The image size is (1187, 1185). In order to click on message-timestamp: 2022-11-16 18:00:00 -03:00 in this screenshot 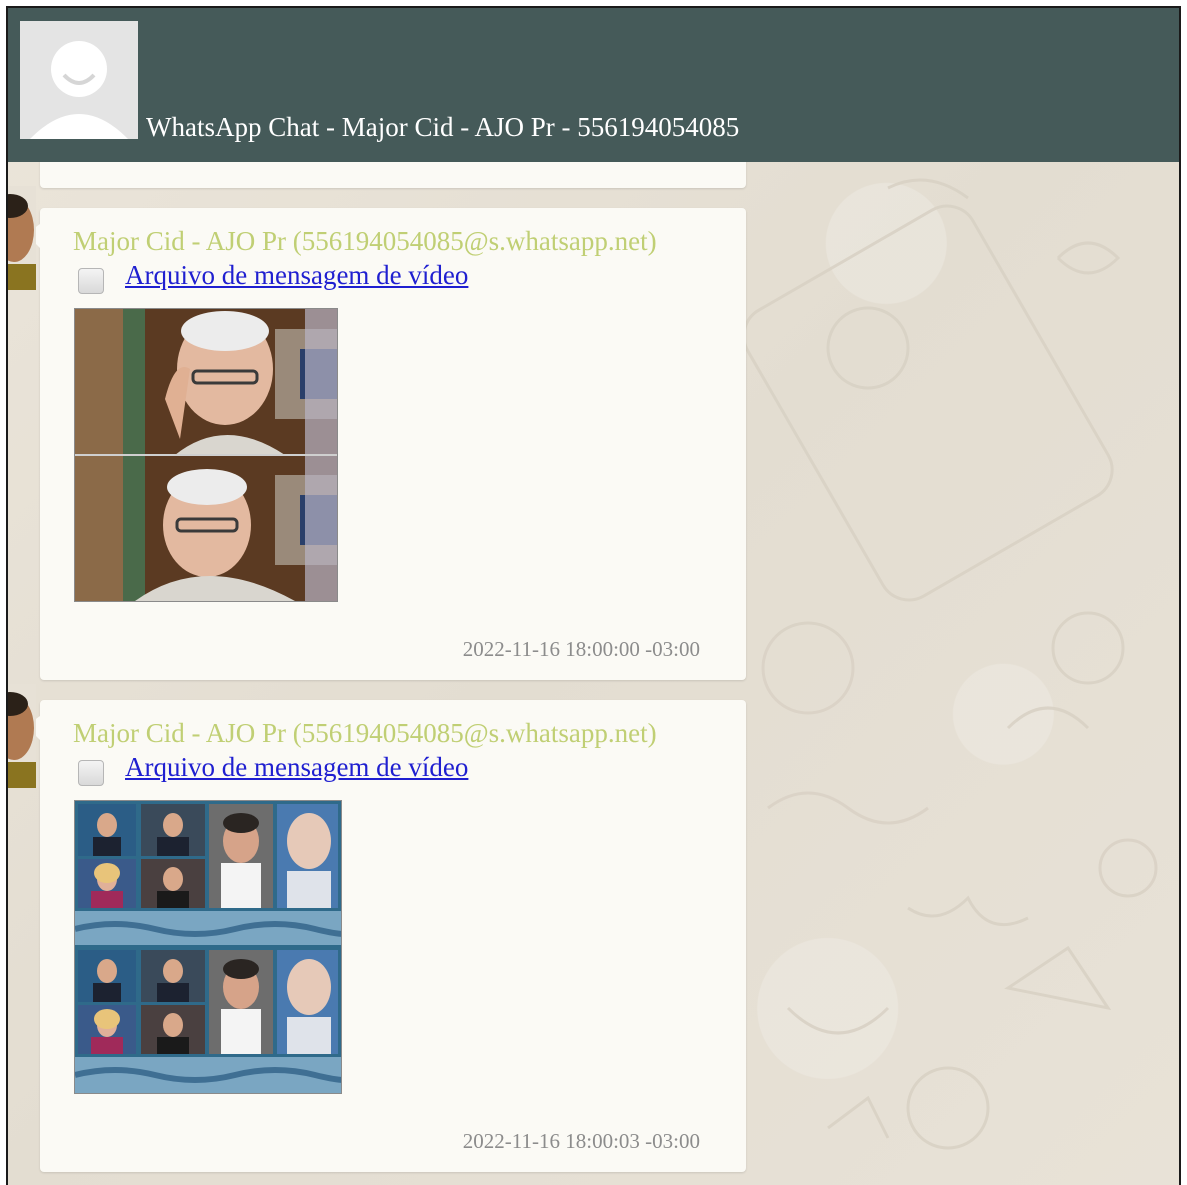, I will do `click(581, 649)`.